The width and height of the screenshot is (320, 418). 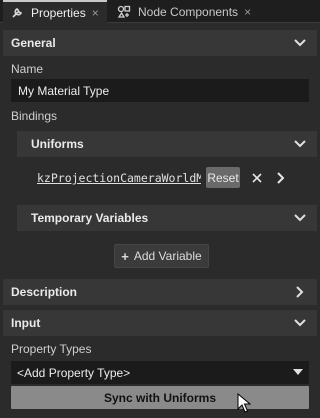 I want to click on tab-node-components: Node Components ×, so click(x=185, y=11).